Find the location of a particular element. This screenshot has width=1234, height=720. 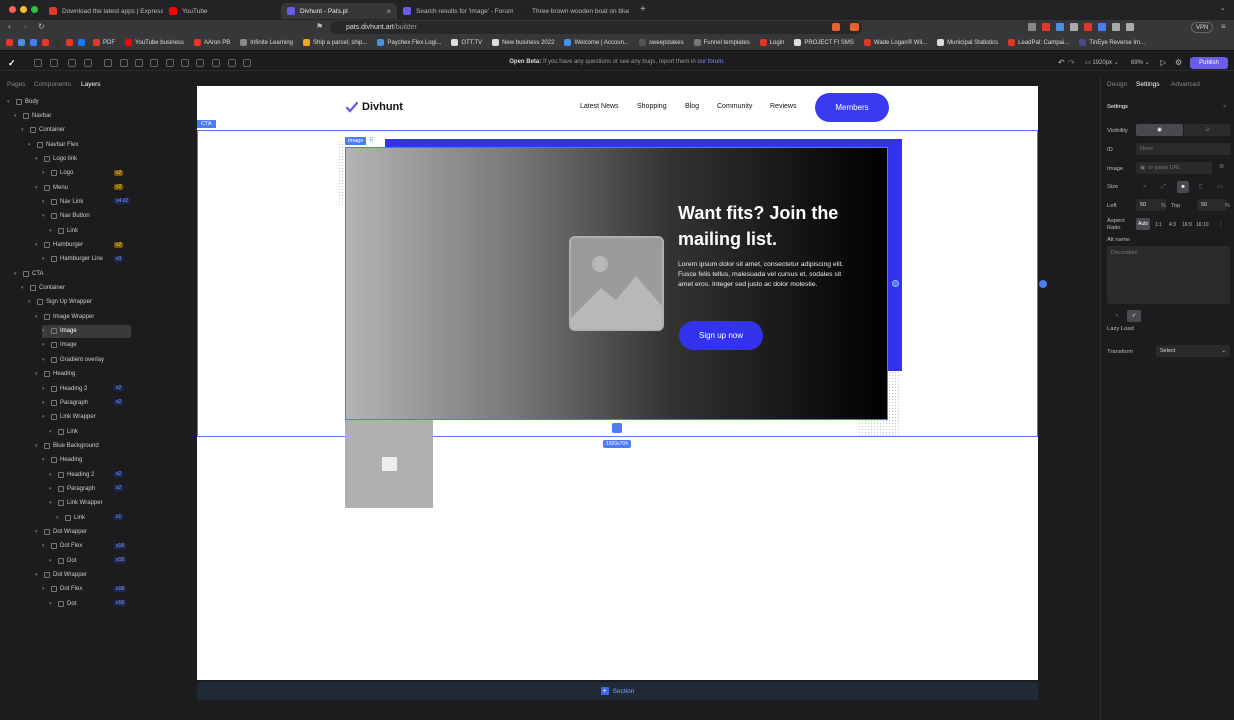

bookmark-item: Login is located at coordinates (771, 42).